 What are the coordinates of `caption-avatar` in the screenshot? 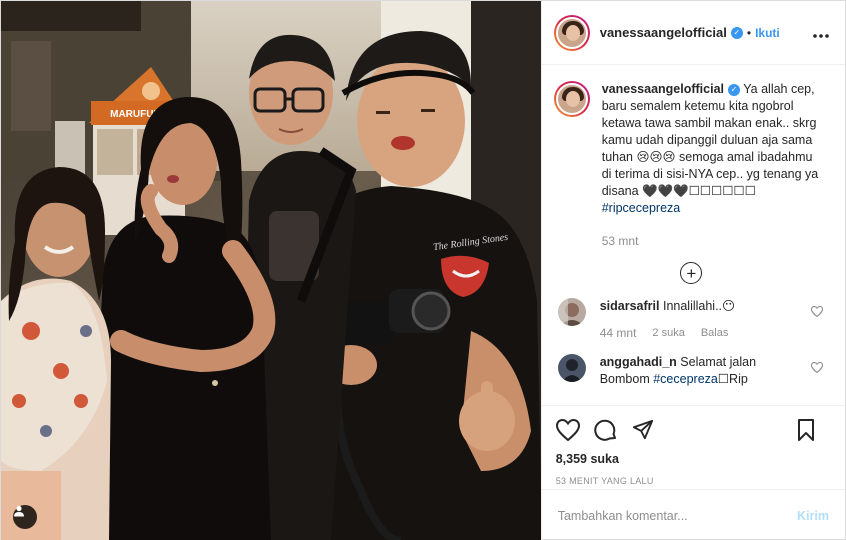 It's located at (571, 99).